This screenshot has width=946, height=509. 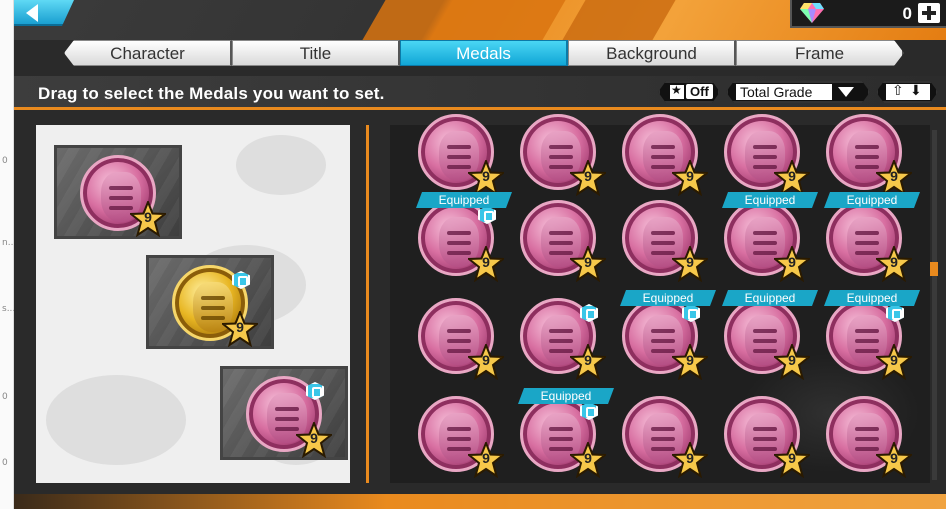 I want to click on favorite-filter-toggle: Off, so click(x=689, y=92).